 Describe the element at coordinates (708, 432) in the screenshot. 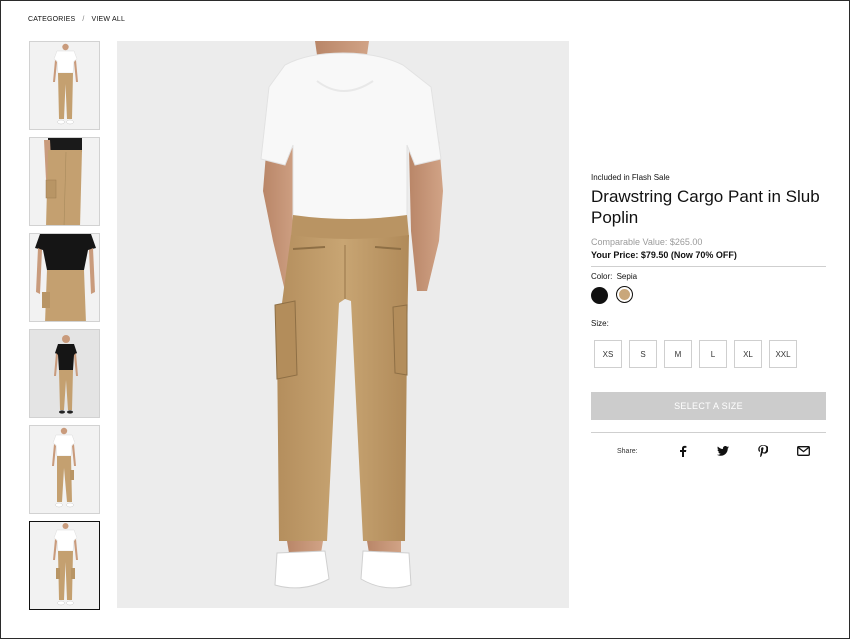

I see `share-divider` at that location.